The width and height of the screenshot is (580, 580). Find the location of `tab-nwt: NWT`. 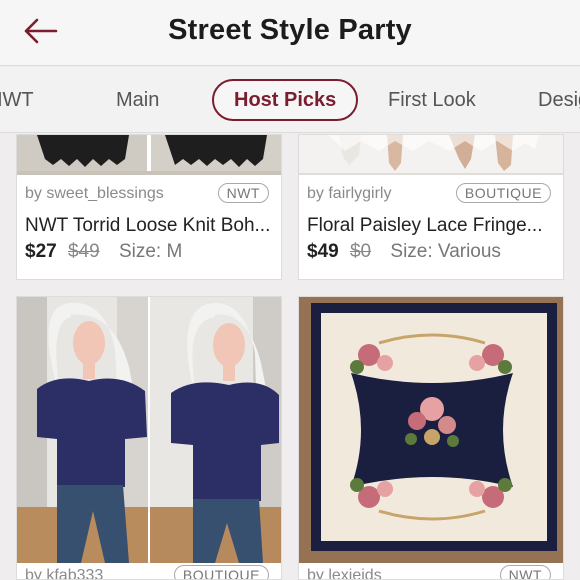

tab-nwt: NWT is located at coordinates (17, 100).